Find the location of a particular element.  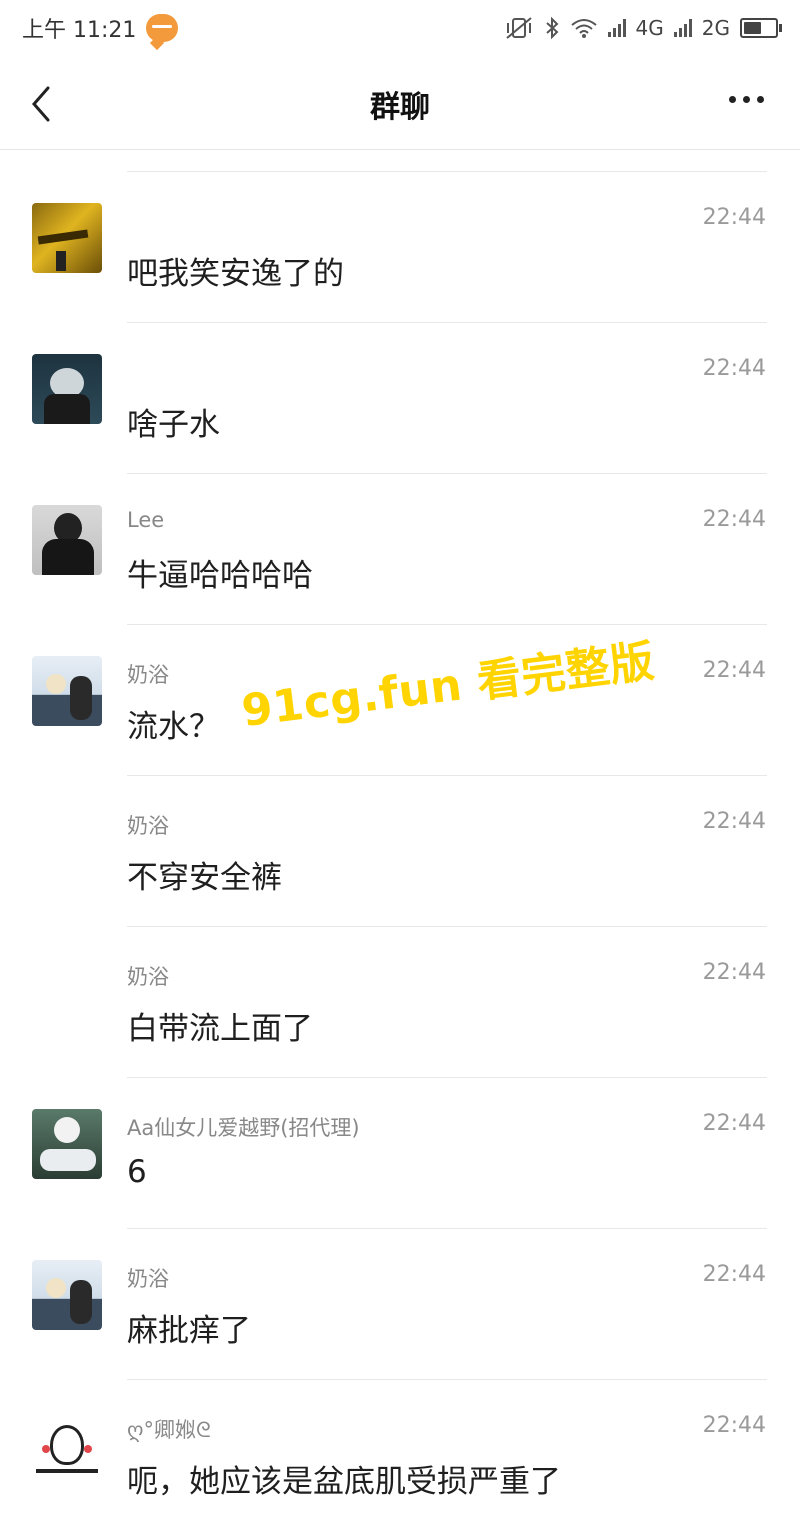

network-type-1: 4G is located at coordinates (649, 28).